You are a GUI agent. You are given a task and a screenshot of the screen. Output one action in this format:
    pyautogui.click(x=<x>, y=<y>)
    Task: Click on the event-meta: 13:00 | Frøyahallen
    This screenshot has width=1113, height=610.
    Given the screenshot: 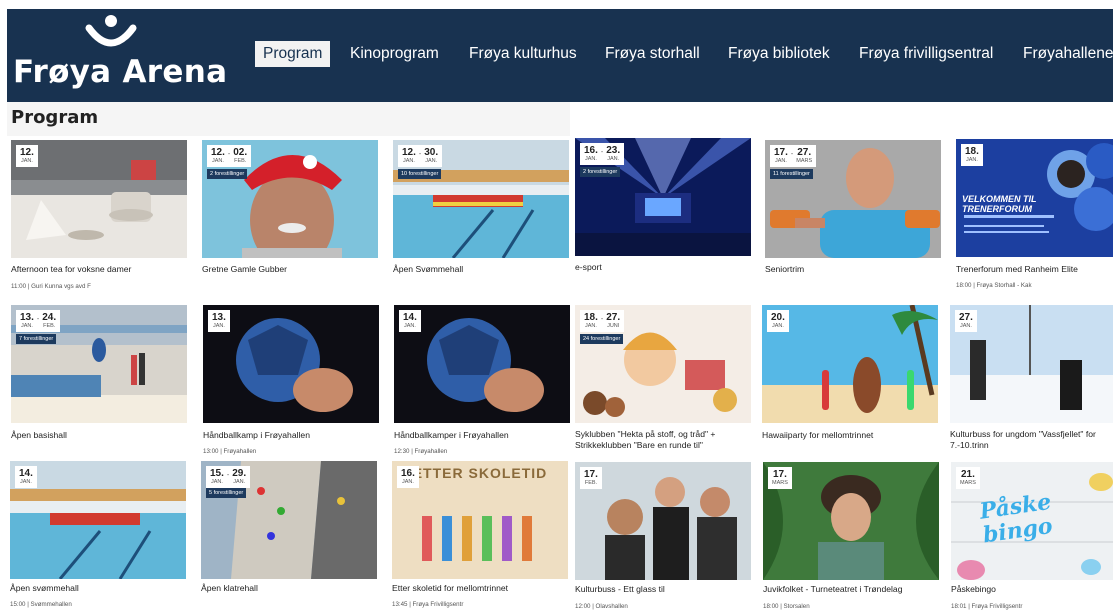 What is the action you would take?
    pyautogui.click(x=230, y=451)
    